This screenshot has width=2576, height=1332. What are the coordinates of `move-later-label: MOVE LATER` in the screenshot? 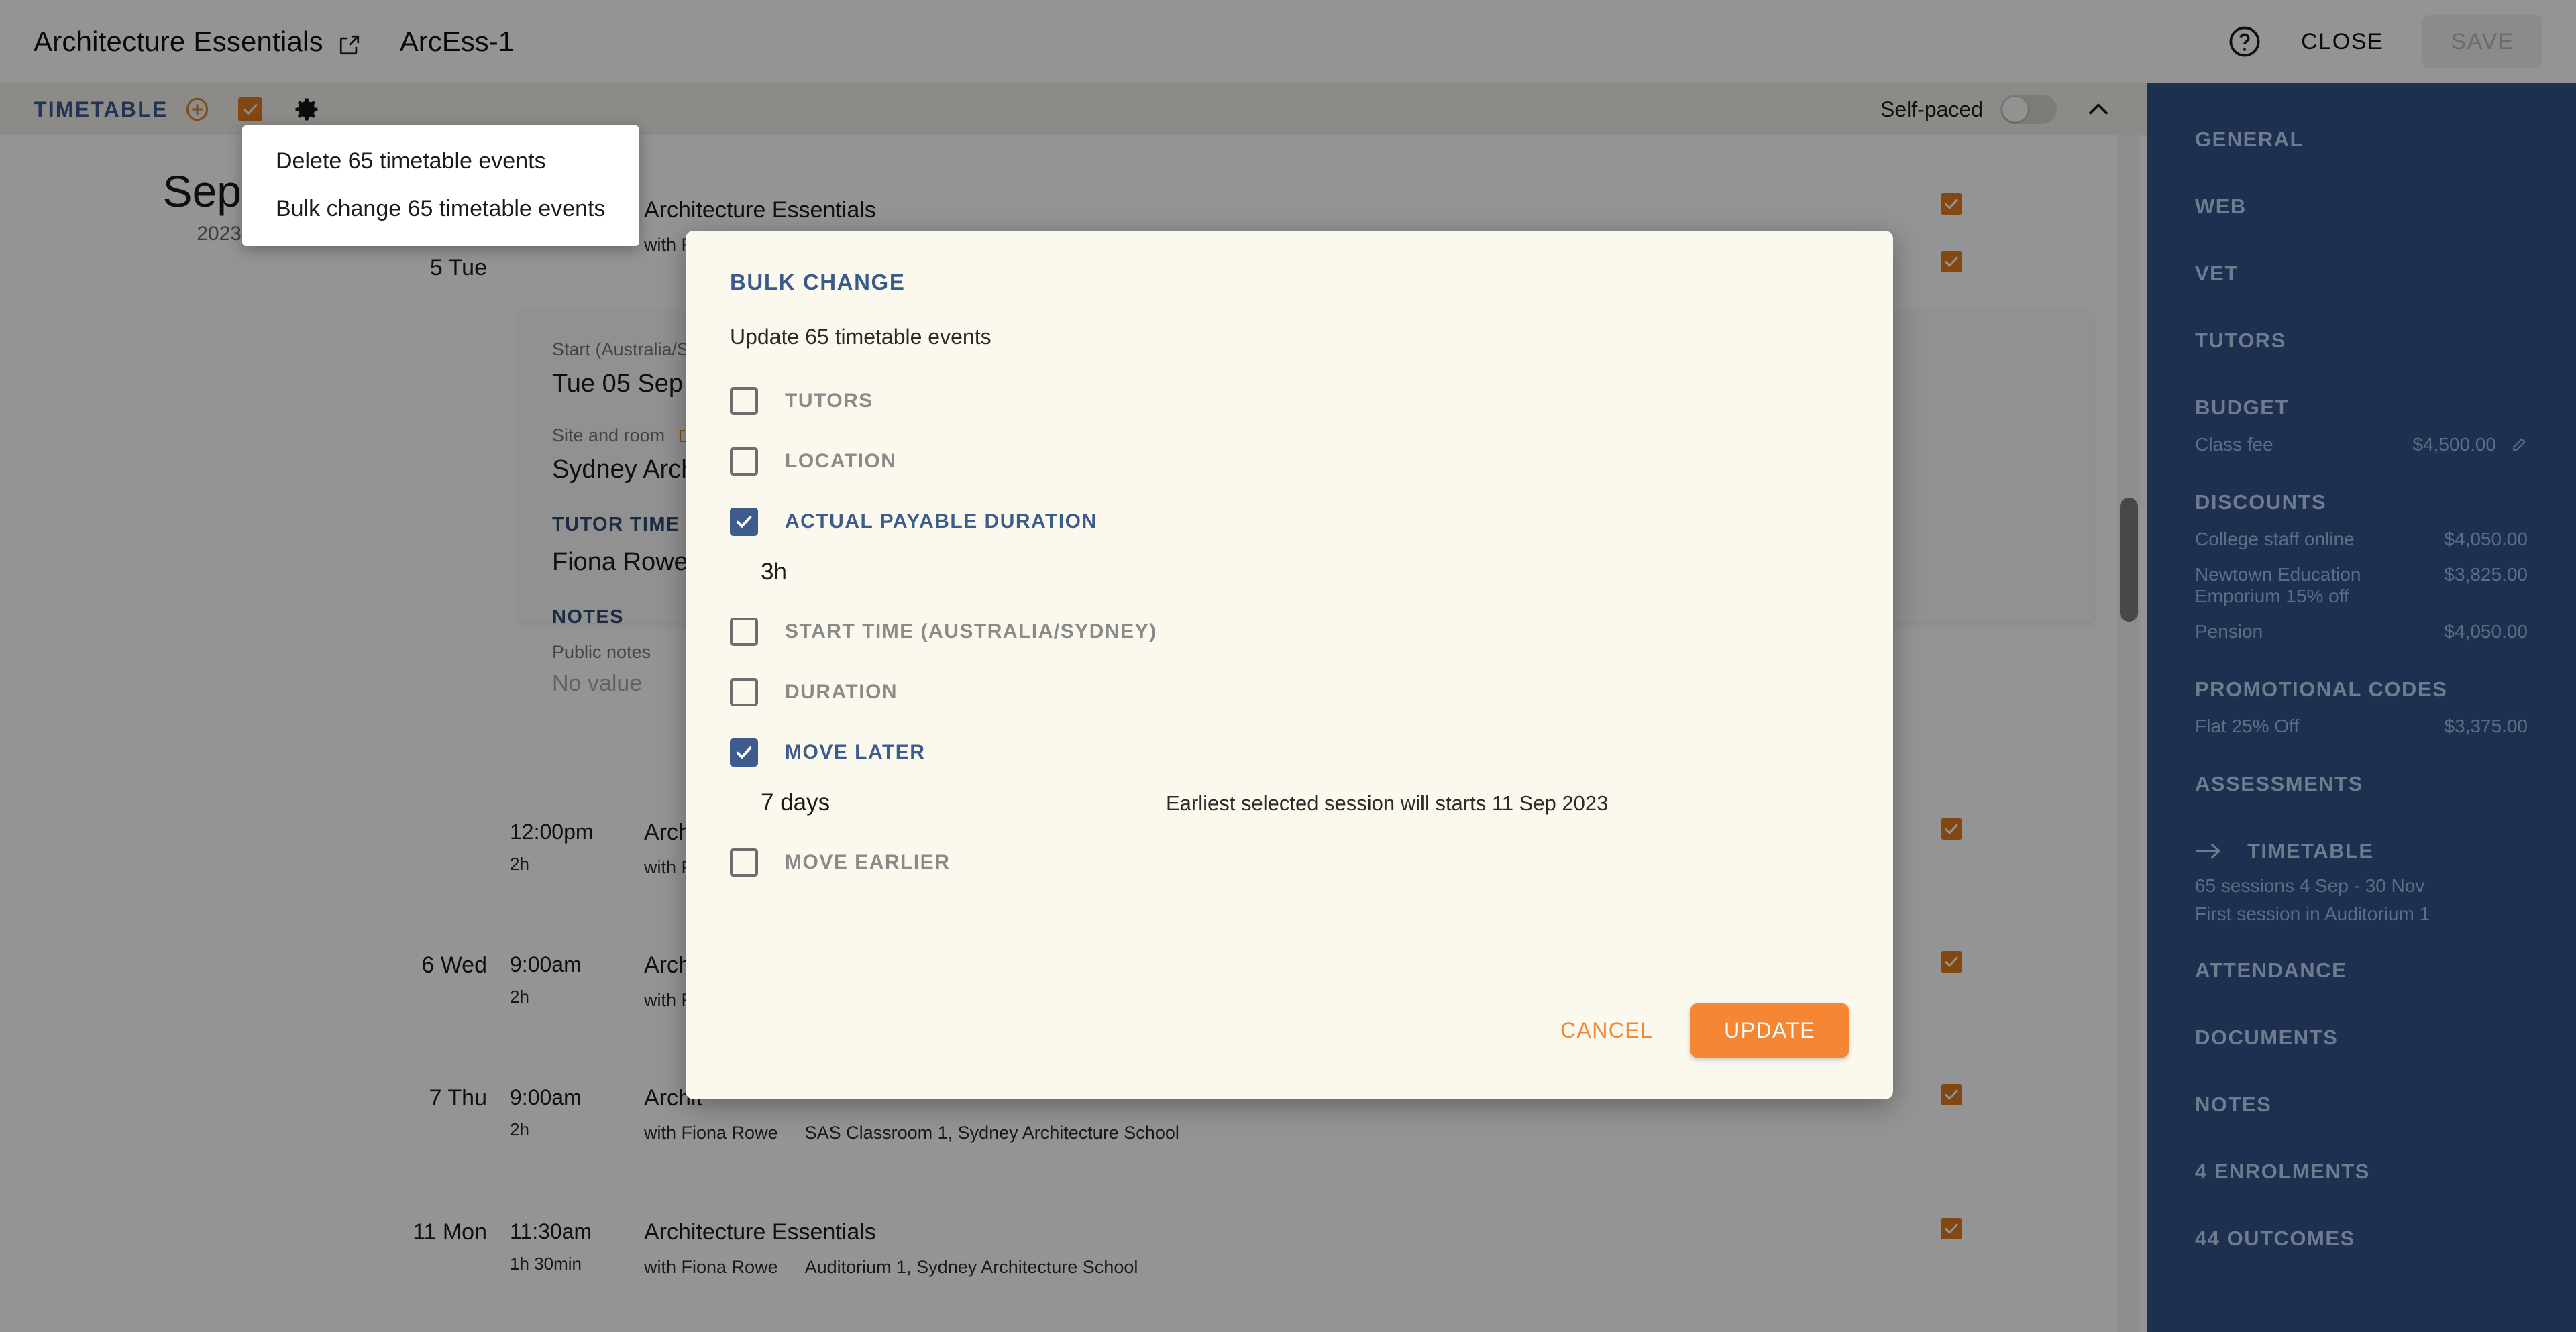 It's located at (855, 752).